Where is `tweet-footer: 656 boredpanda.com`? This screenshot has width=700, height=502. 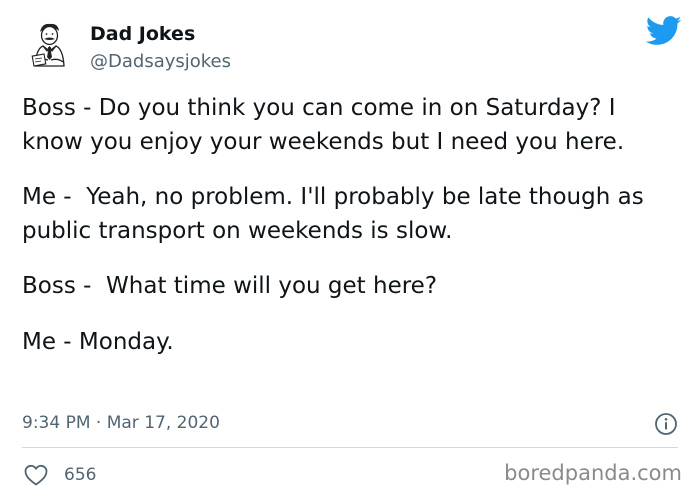 tweet-footer: 656 boredpanda.com is located at coordinates (352, 475).